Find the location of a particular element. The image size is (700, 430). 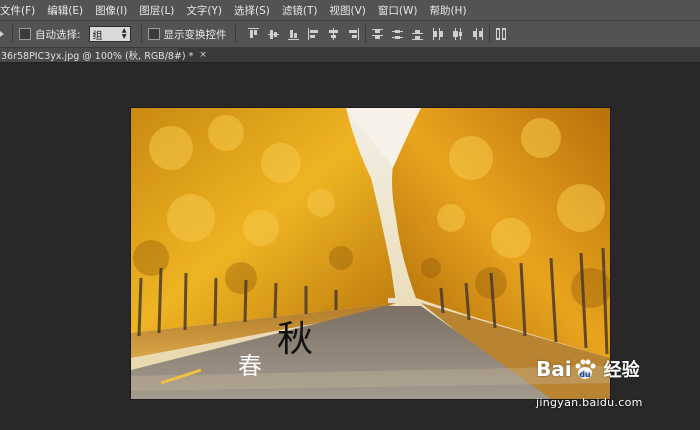

document-tab: 36r58PIC3yx.jpg @ 100% (秋, RGB/8#) * × is located at coordinates (103, 55).